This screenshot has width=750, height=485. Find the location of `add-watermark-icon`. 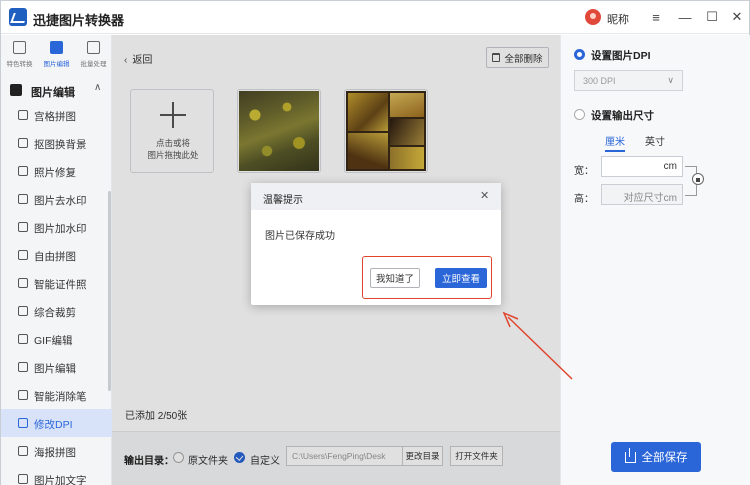

add-watermark-icon is located at coordinates (23, 227).